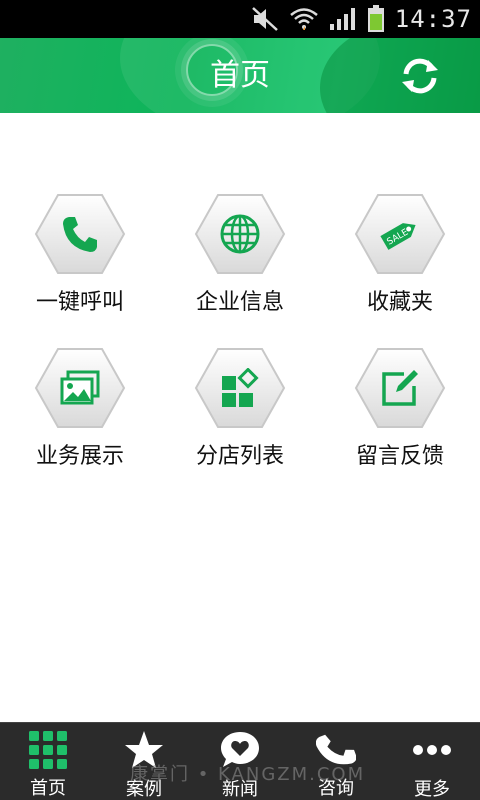  Describe the element at coordinates (433, 19) in the screenshot. I see `status-time: 14:37` at that location.